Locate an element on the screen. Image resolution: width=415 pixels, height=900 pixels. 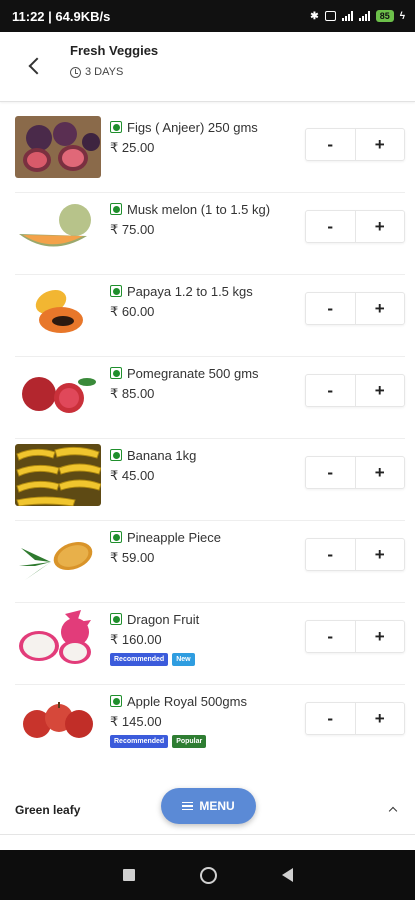
back-arrow-icon is located at coordinates (37, 66).